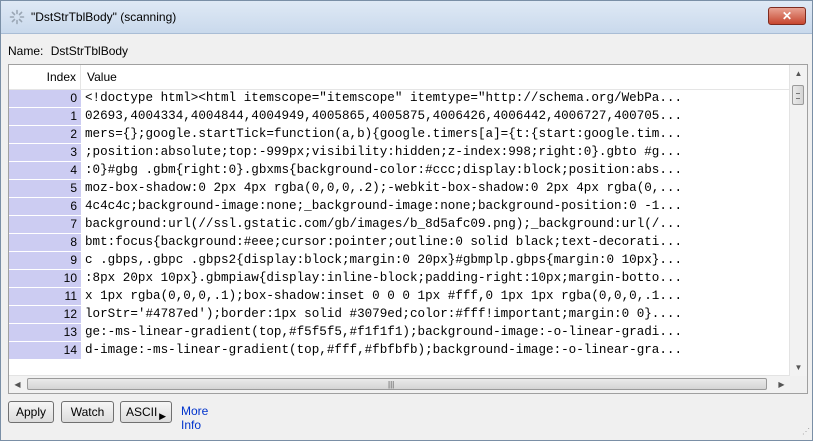  Describe the element at coordinates (45, 224) in the screenshot. I see `row-index: 7` at that location.